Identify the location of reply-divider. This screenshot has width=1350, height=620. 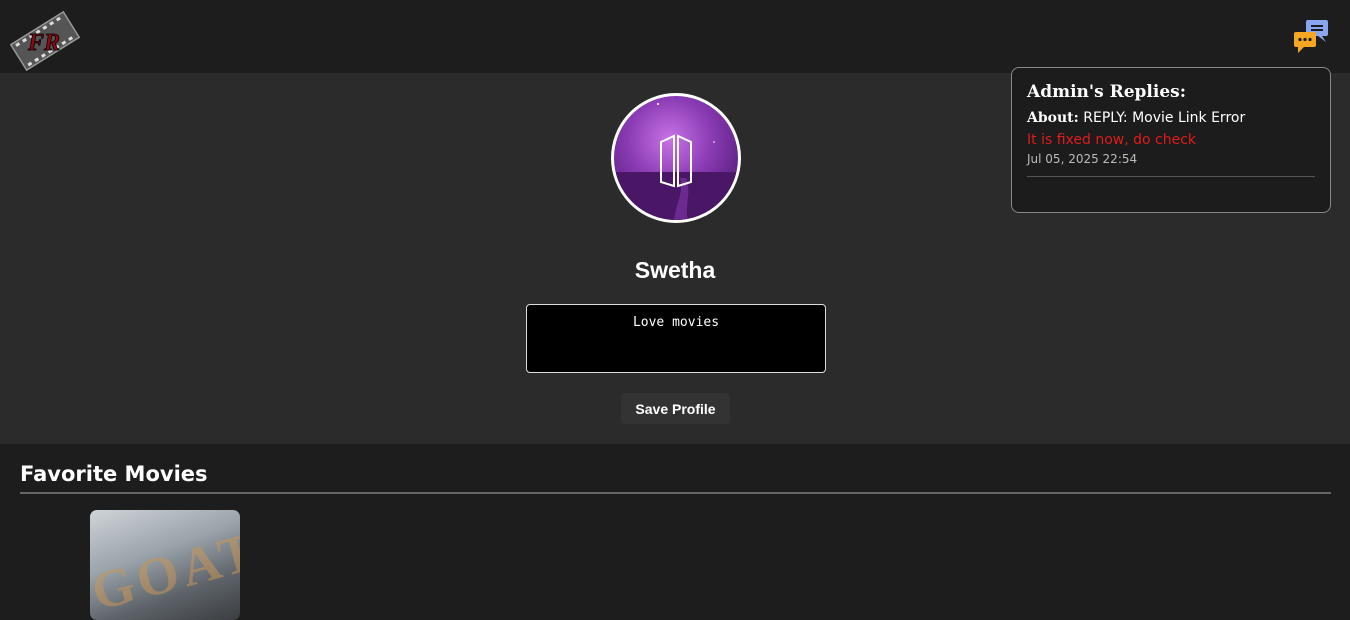
(1171, 176).